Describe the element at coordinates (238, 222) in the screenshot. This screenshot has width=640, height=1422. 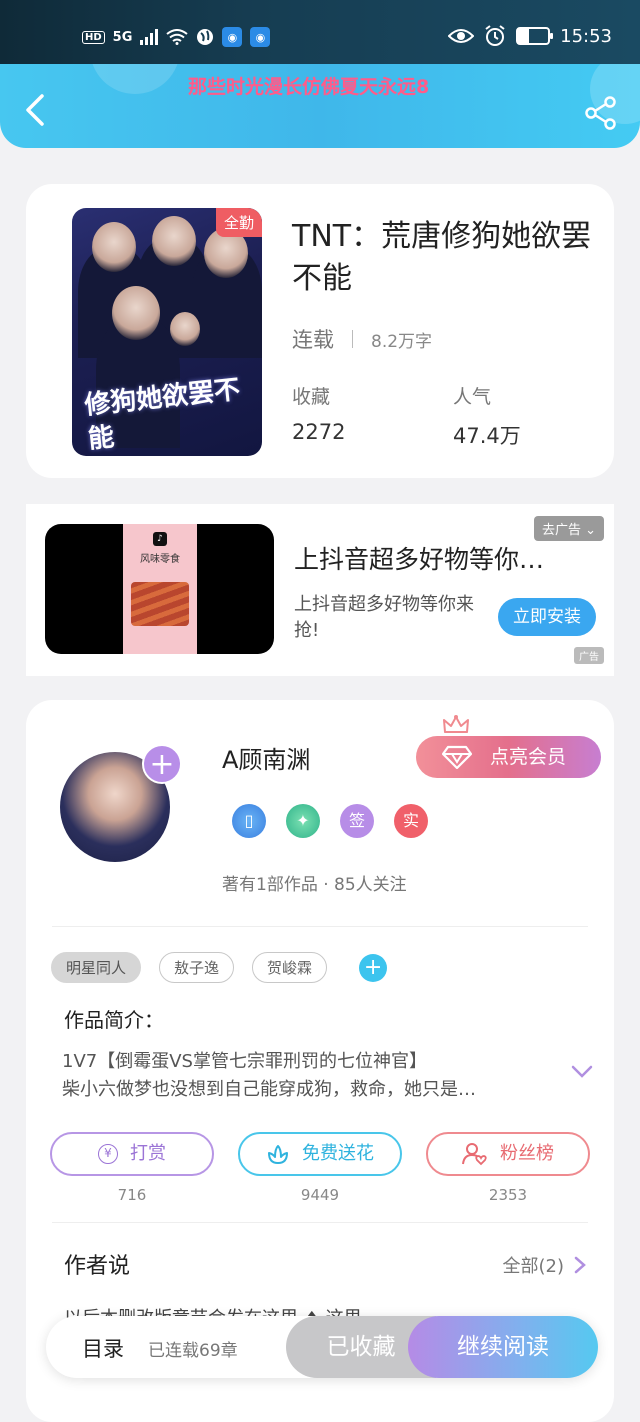
I see `full-attendance-badge: 全勤` at that location.